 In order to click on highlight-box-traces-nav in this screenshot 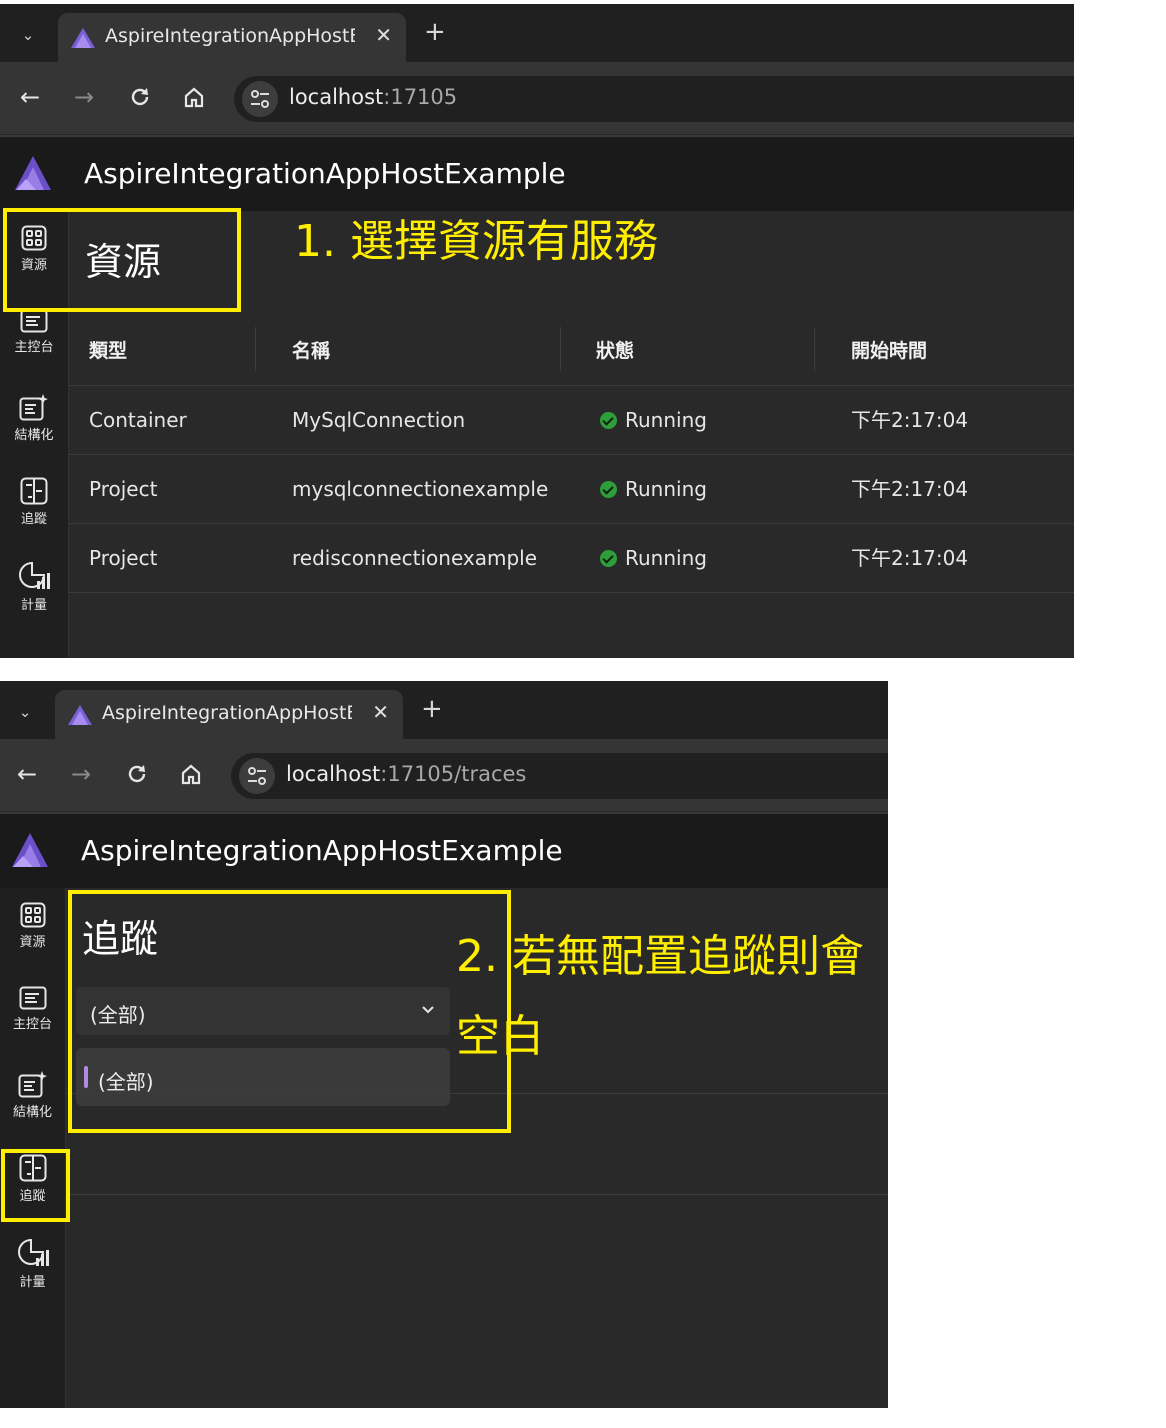, I will do `click(35, 1185)`.